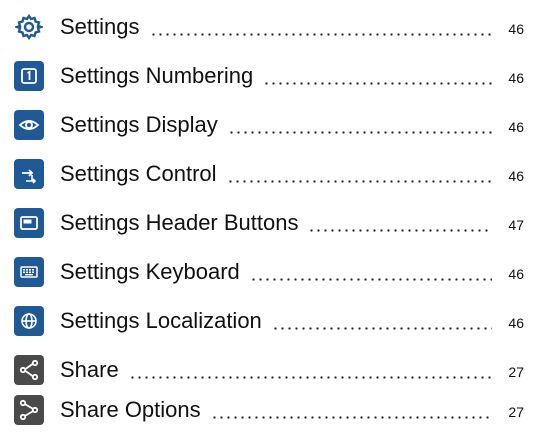 This screenshot has height=435, width=539. I want to click on share-options-icon, so click(29, 410).